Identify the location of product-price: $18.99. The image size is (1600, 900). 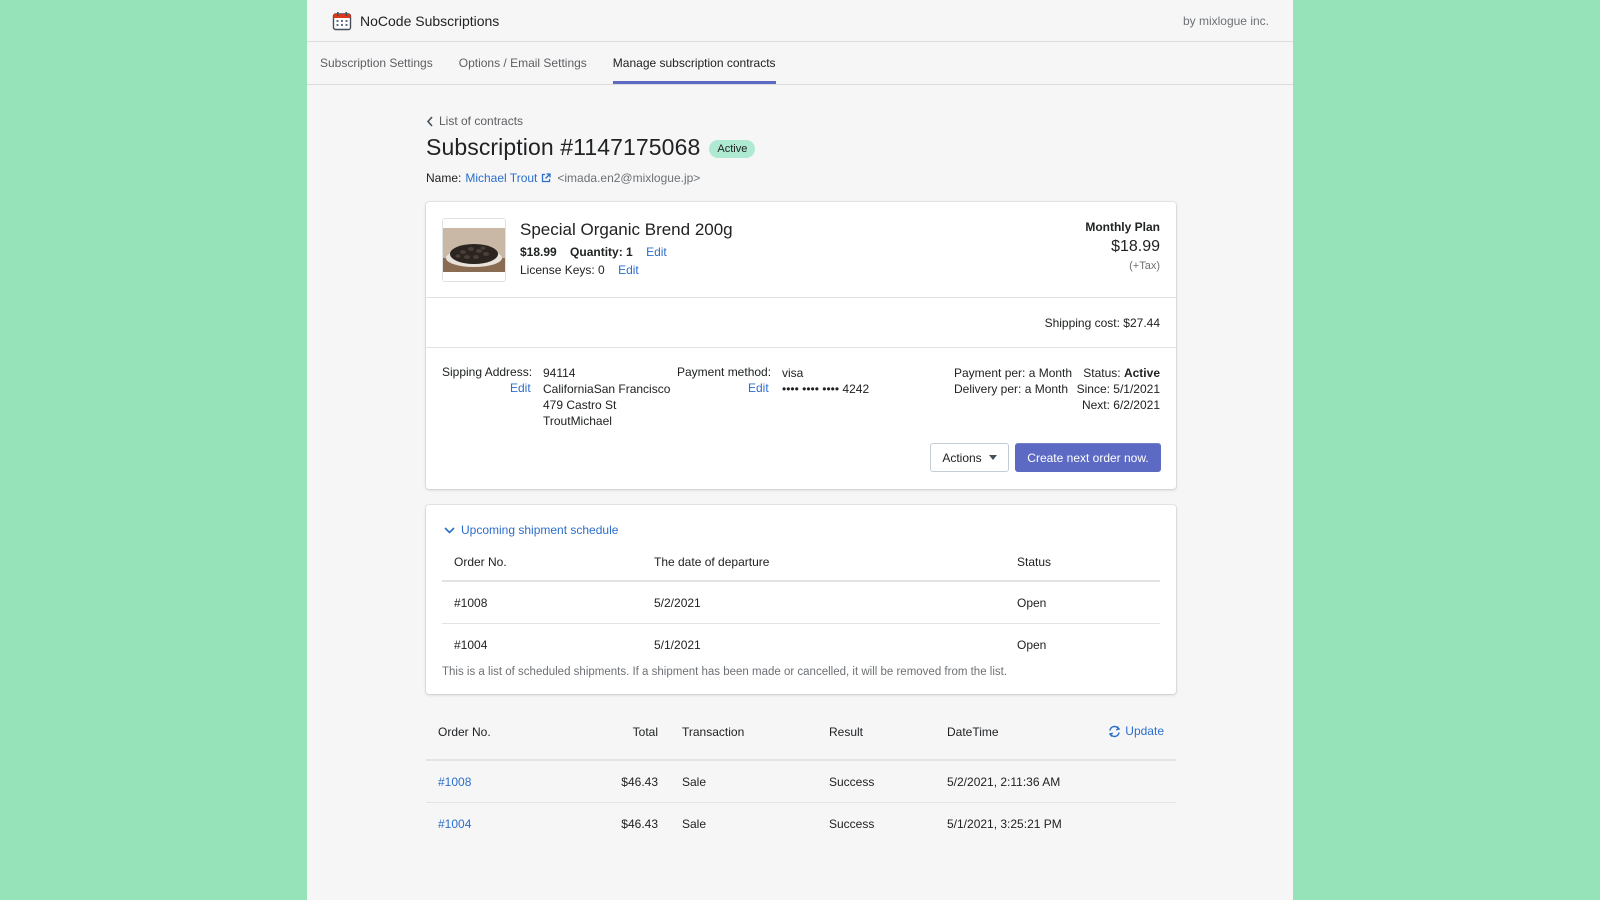
(538, 252).